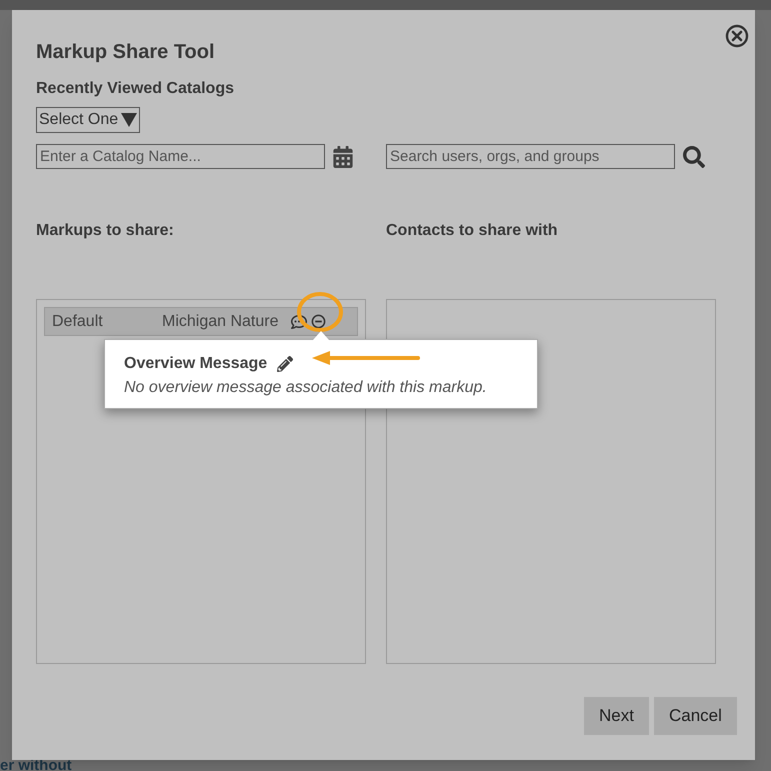  What do you see at coordinates (88, 120) in the screenshot?
I see `catalog-dropdown: Select One` at bounding box center [88, 120].